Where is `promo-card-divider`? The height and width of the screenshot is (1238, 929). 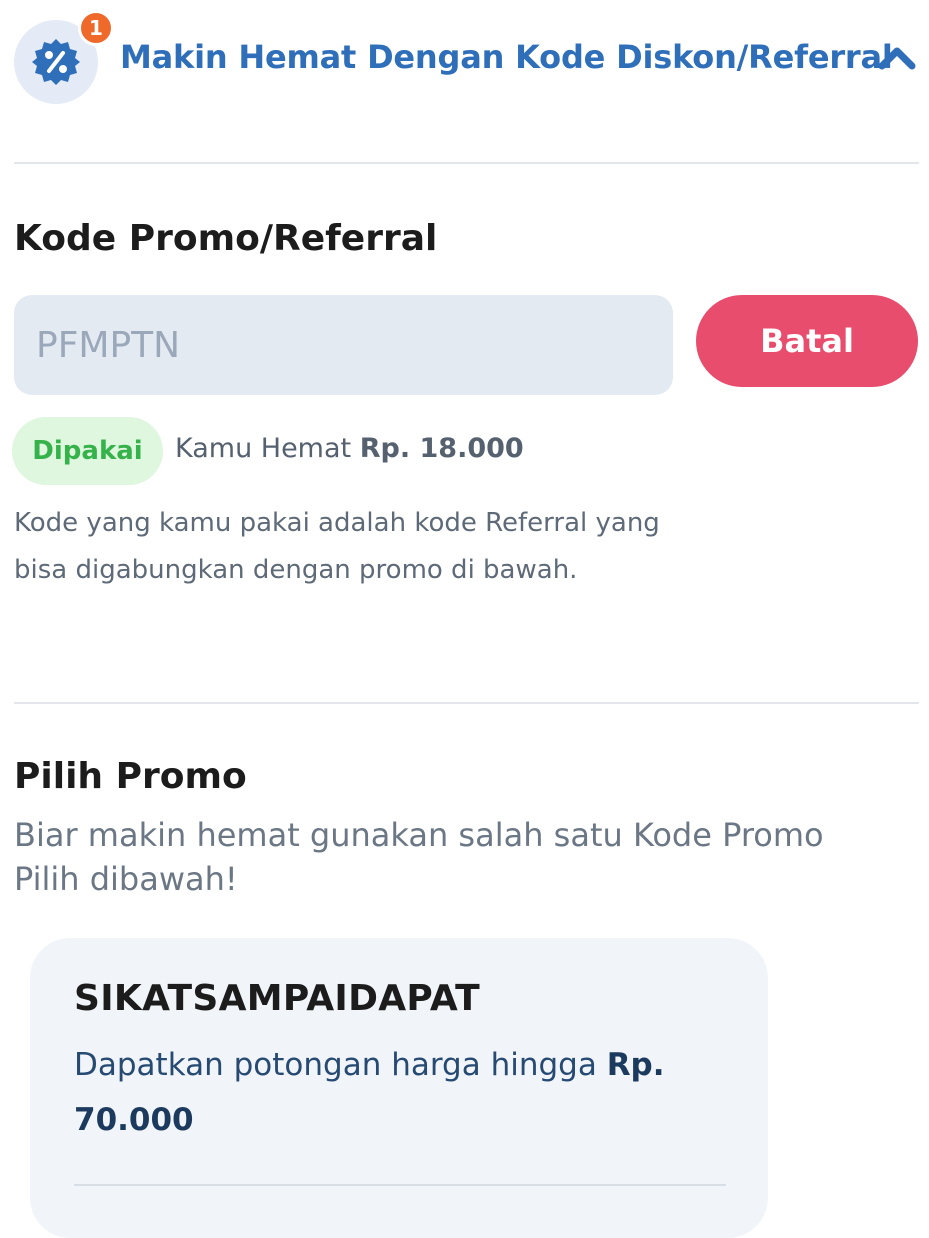 promo-card-divider is located at coordinates (400, 1185).